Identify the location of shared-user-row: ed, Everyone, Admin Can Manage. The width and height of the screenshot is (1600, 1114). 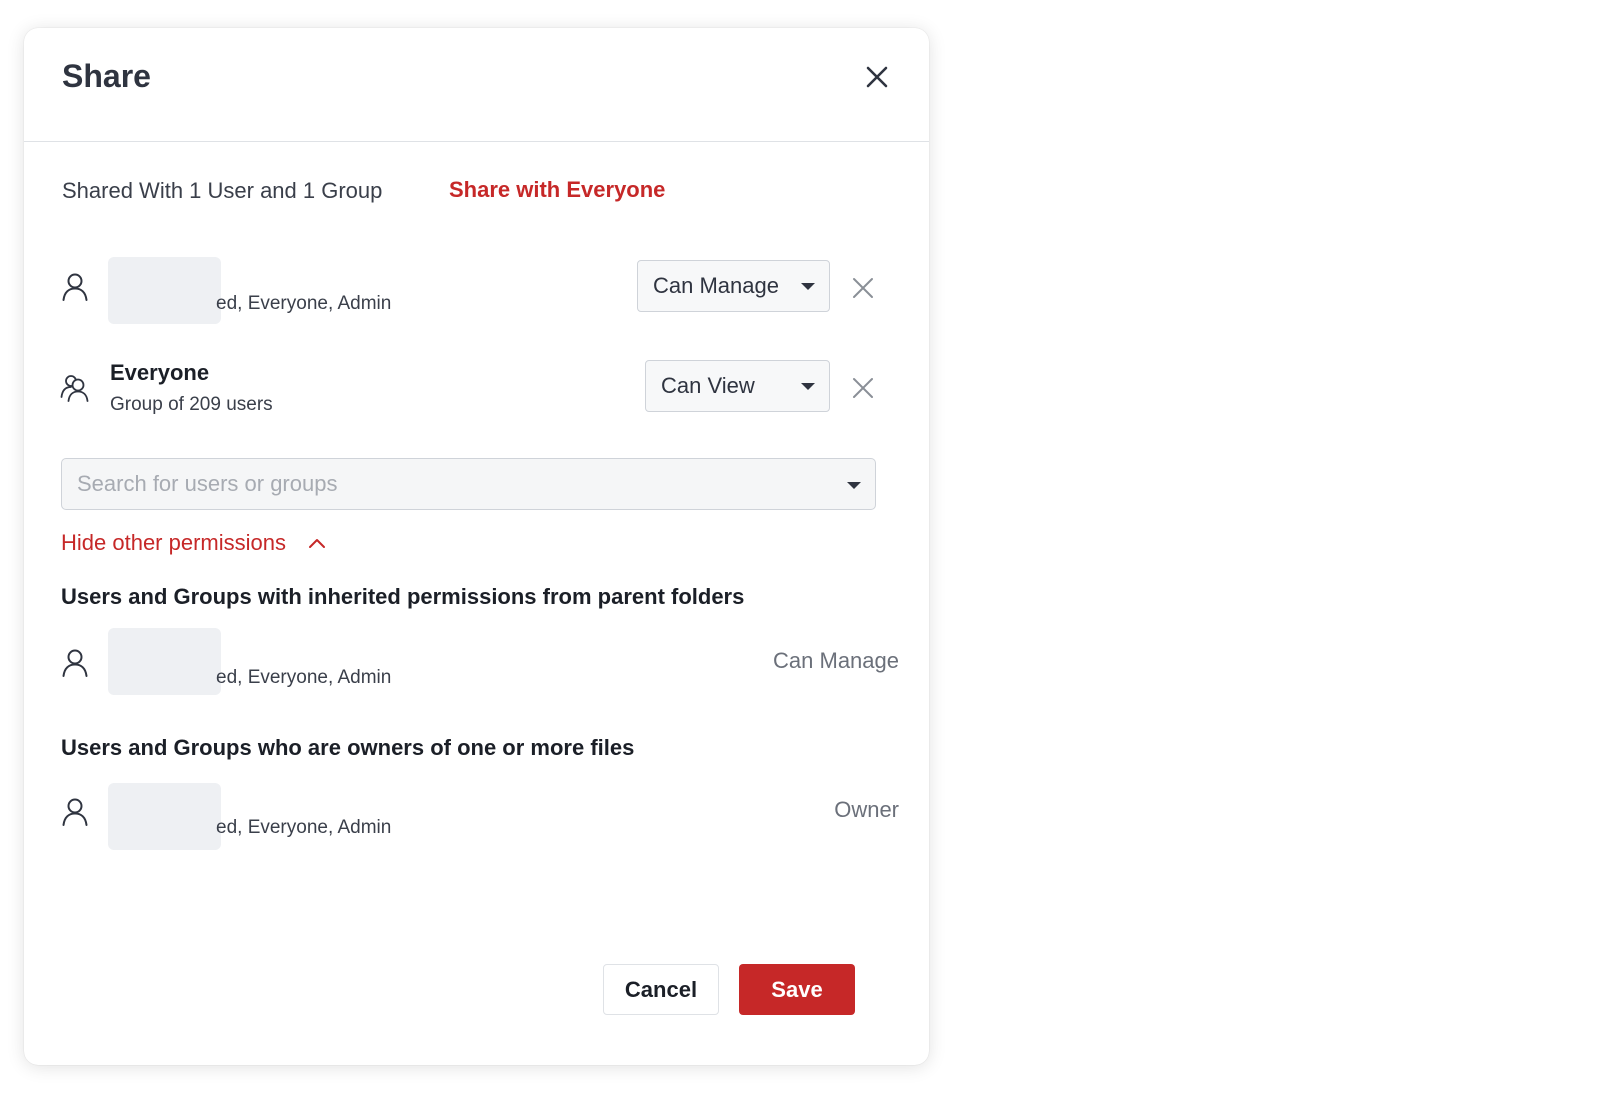
(476, 291).